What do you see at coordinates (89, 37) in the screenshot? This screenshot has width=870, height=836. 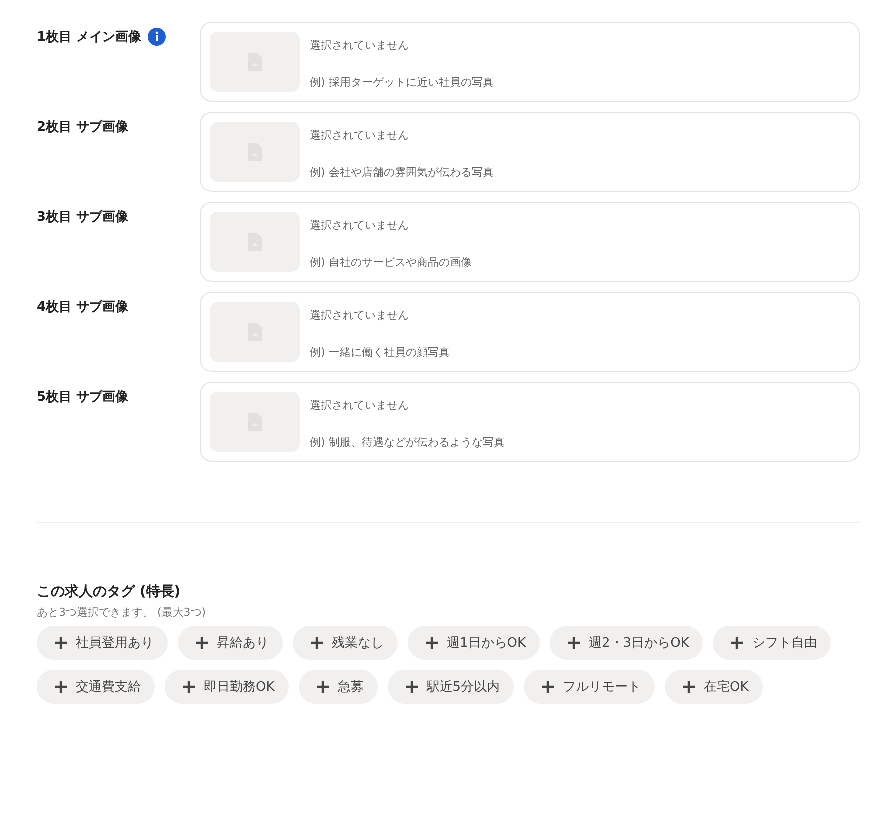 I see `field-label: 1枚目 メイン画像` at bounding box center [89, 37].